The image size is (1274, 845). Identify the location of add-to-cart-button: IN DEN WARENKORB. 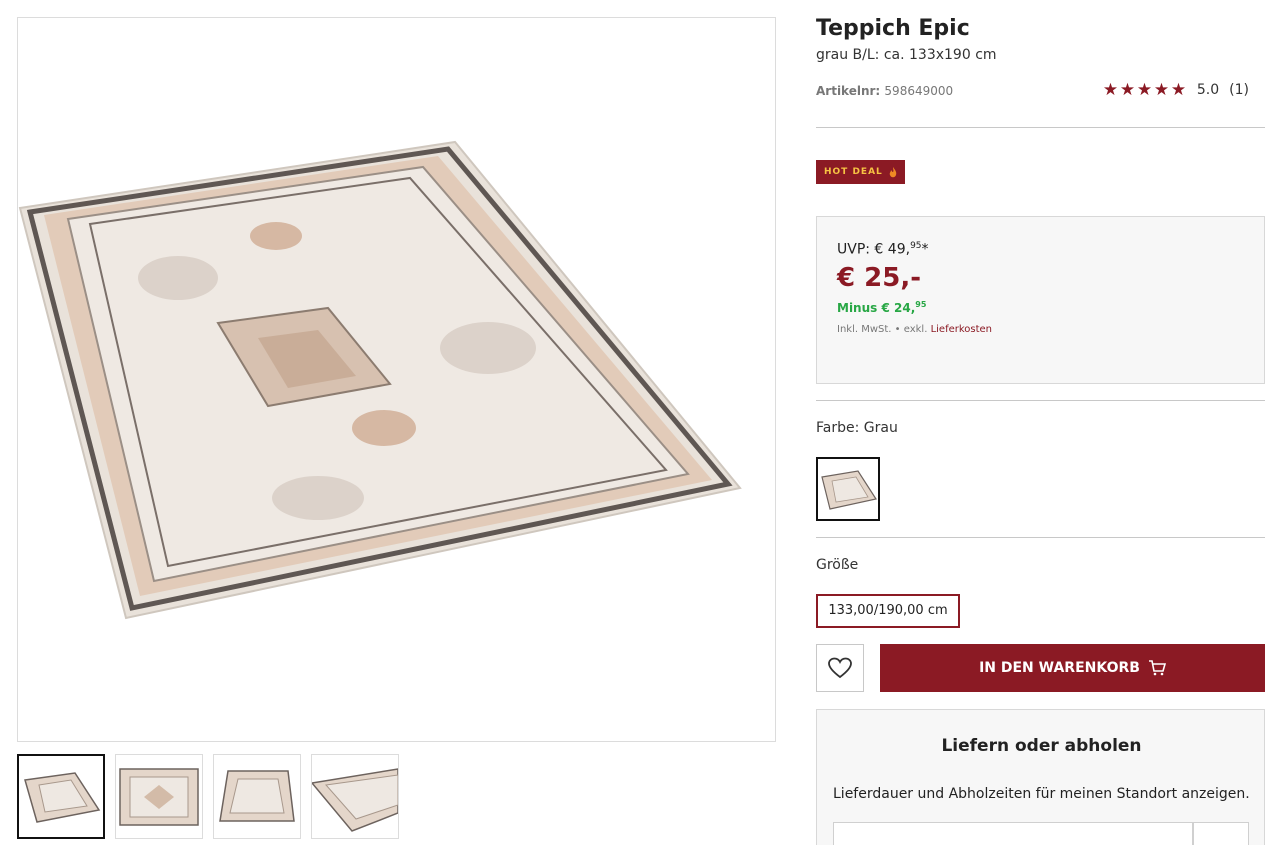
(1072, 668).